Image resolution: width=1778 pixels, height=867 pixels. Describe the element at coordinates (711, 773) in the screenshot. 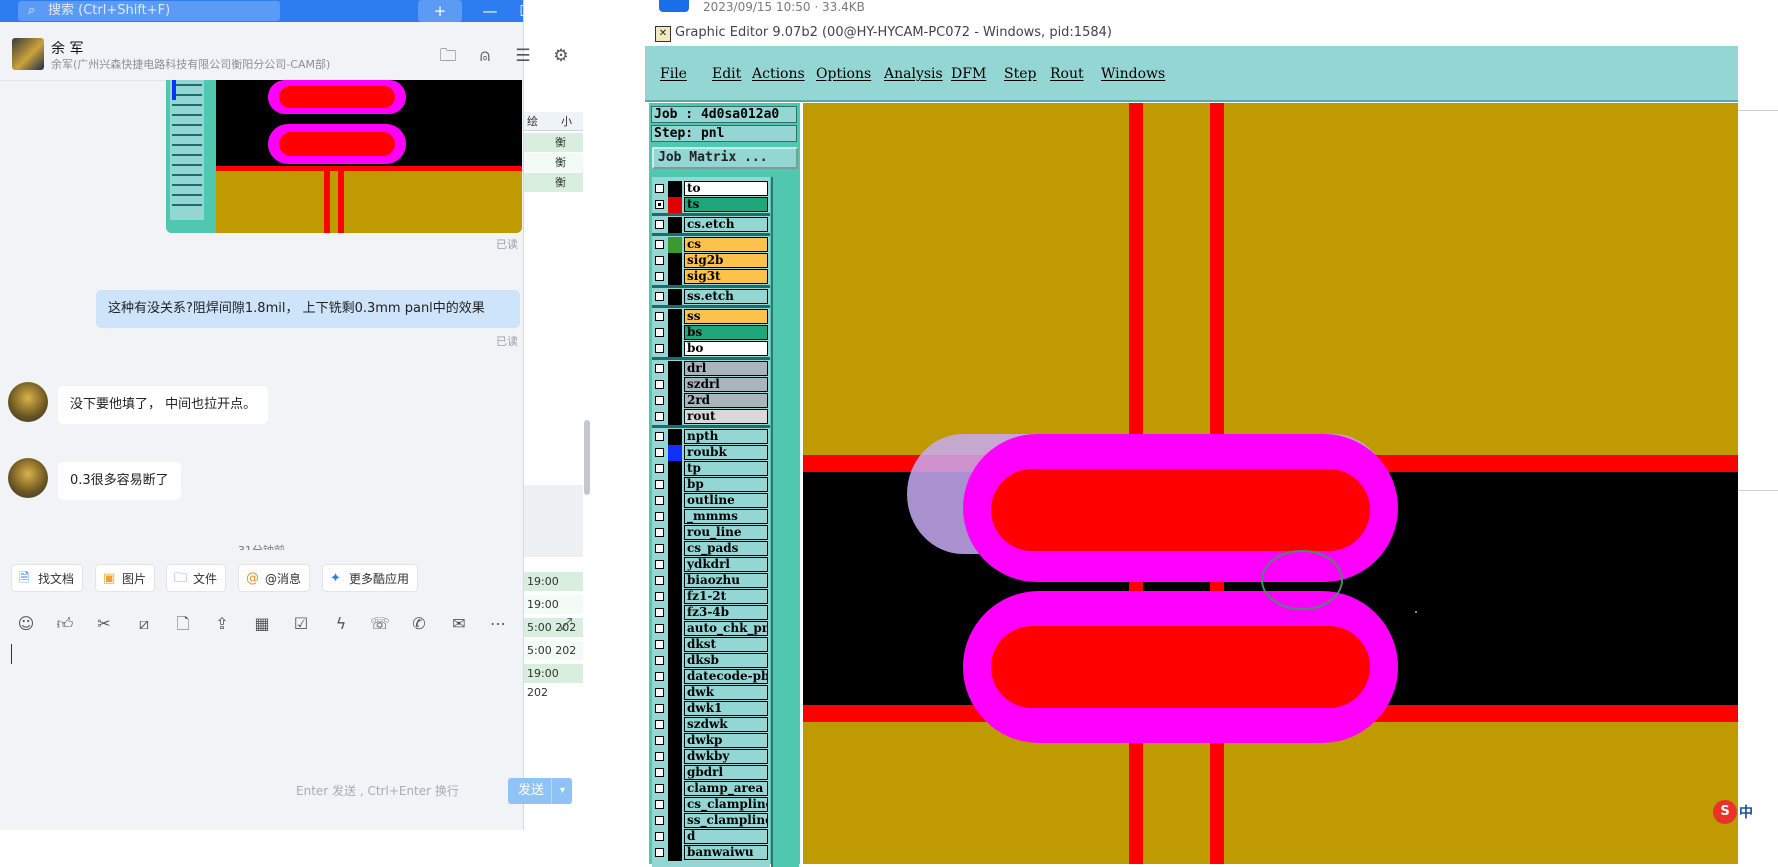

I see `layer-row: gbdrl` at that location.